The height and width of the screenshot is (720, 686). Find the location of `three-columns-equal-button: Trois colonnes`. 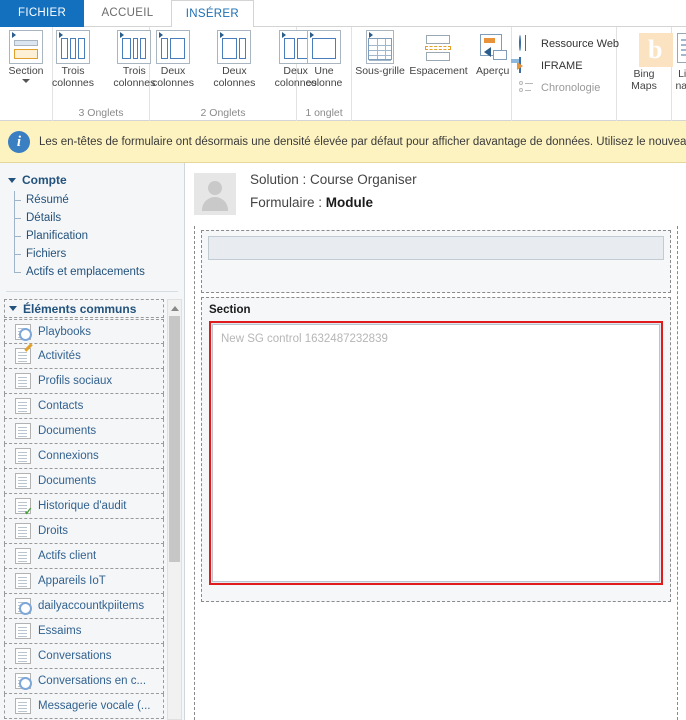

three-columns-equal-button: Trois colonnes is located at coordinates (73, 59).